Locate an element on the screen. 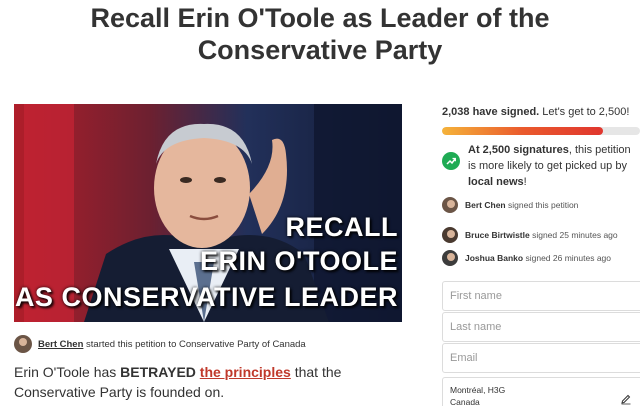 The image size is (640, 406). signer-action: signed this petition is located at coordinates (543, 205).